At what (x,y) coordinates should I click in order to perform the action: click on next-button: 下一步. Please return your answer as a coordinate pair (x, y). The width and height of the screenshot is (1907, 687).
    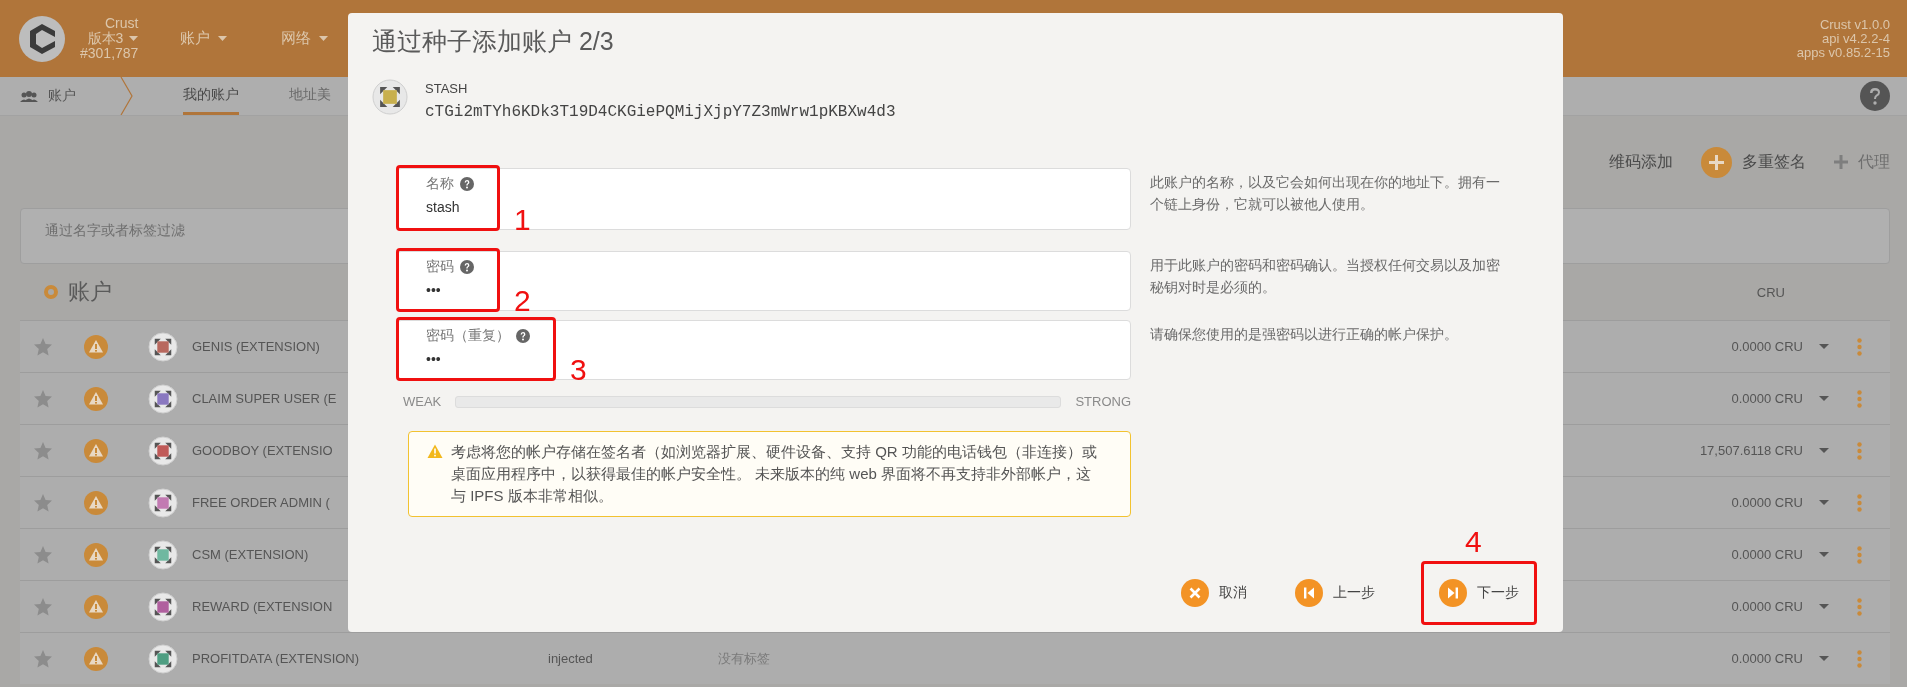
    Looking at the image, I should click on (1479, 593).